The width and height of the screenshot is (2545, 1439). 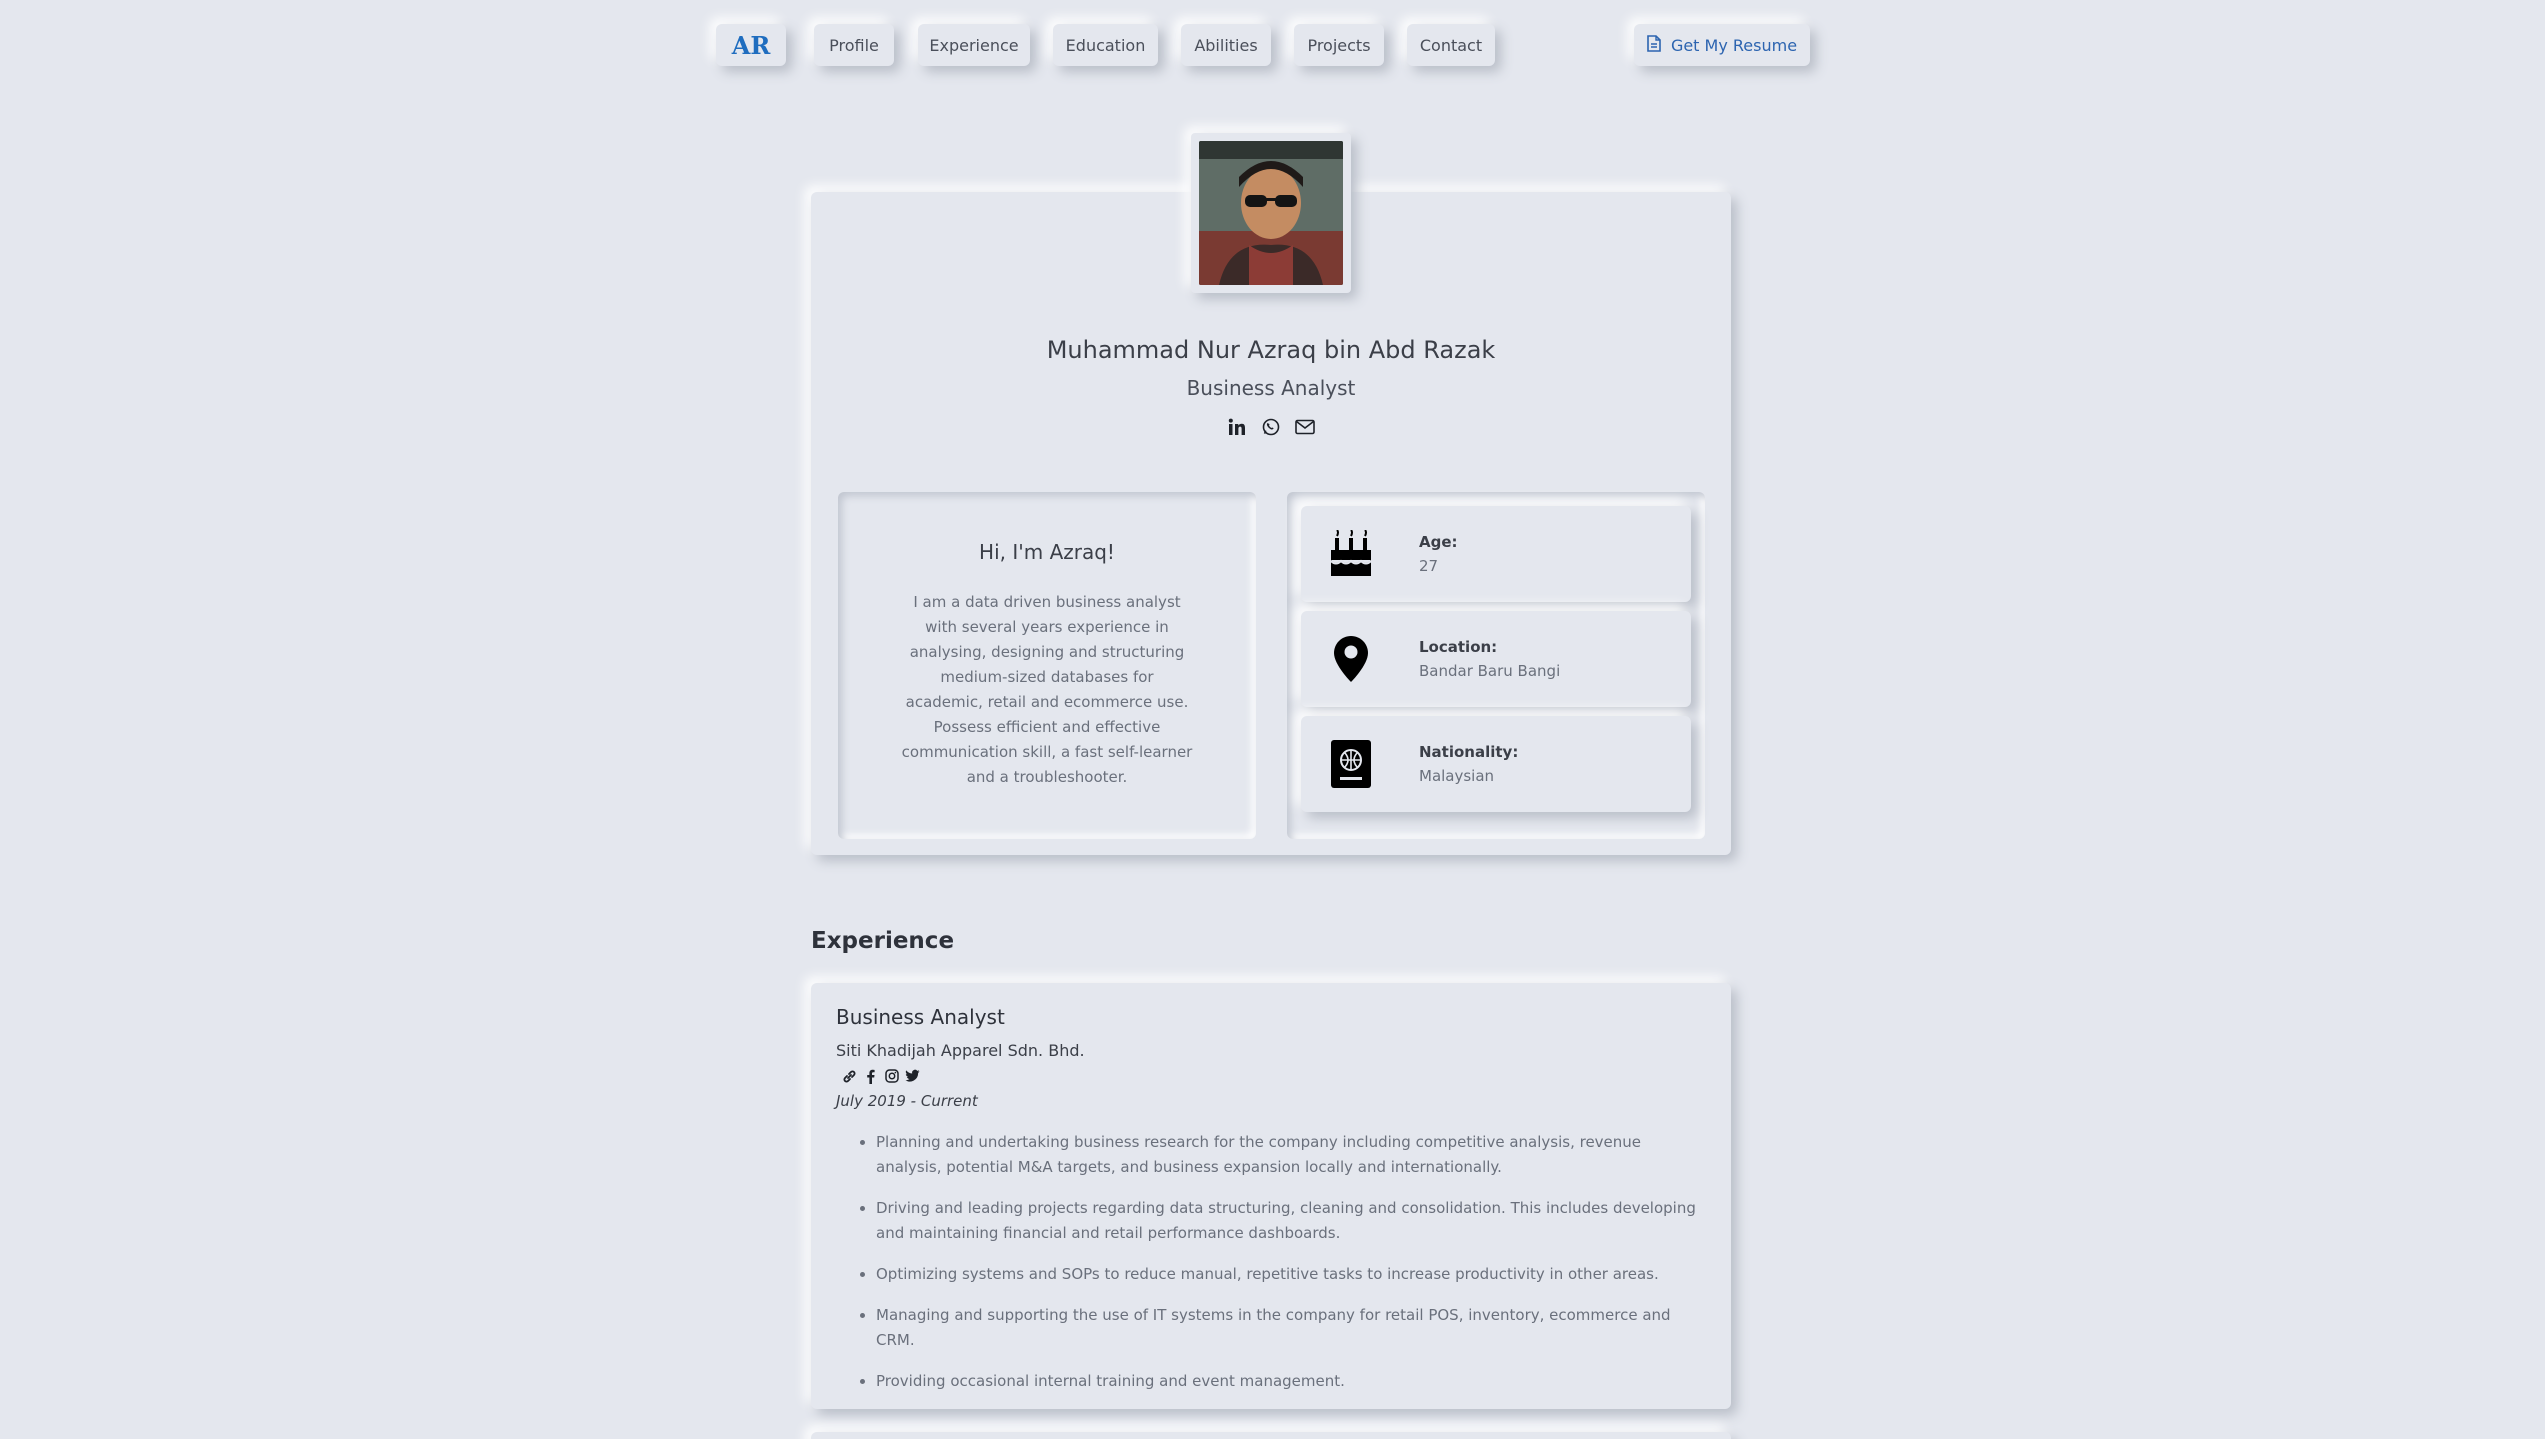 What do you see at coordinates (854, 45) in the screenshot?
I see `nav-item-profile: Profile` at bounding box center [854, 45].